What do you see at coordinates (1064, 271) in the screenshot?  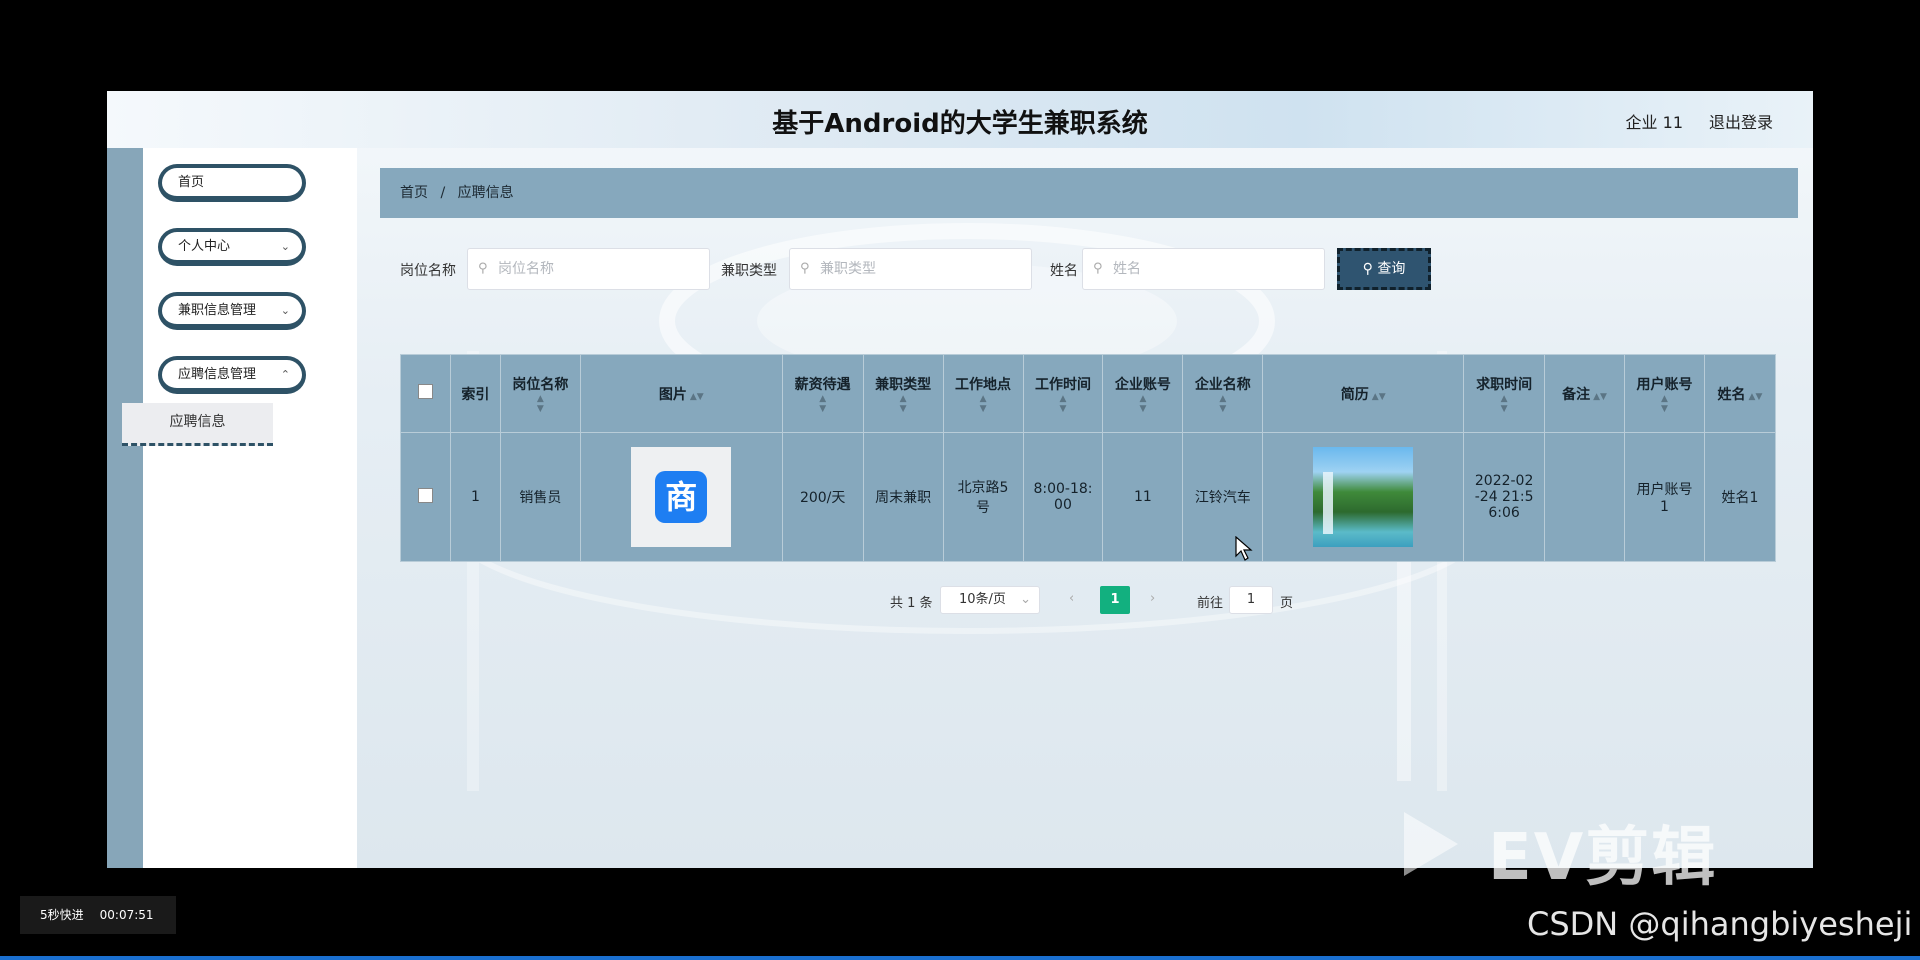 I see `name-label: 姓名` at bounding box center [1064, 271].